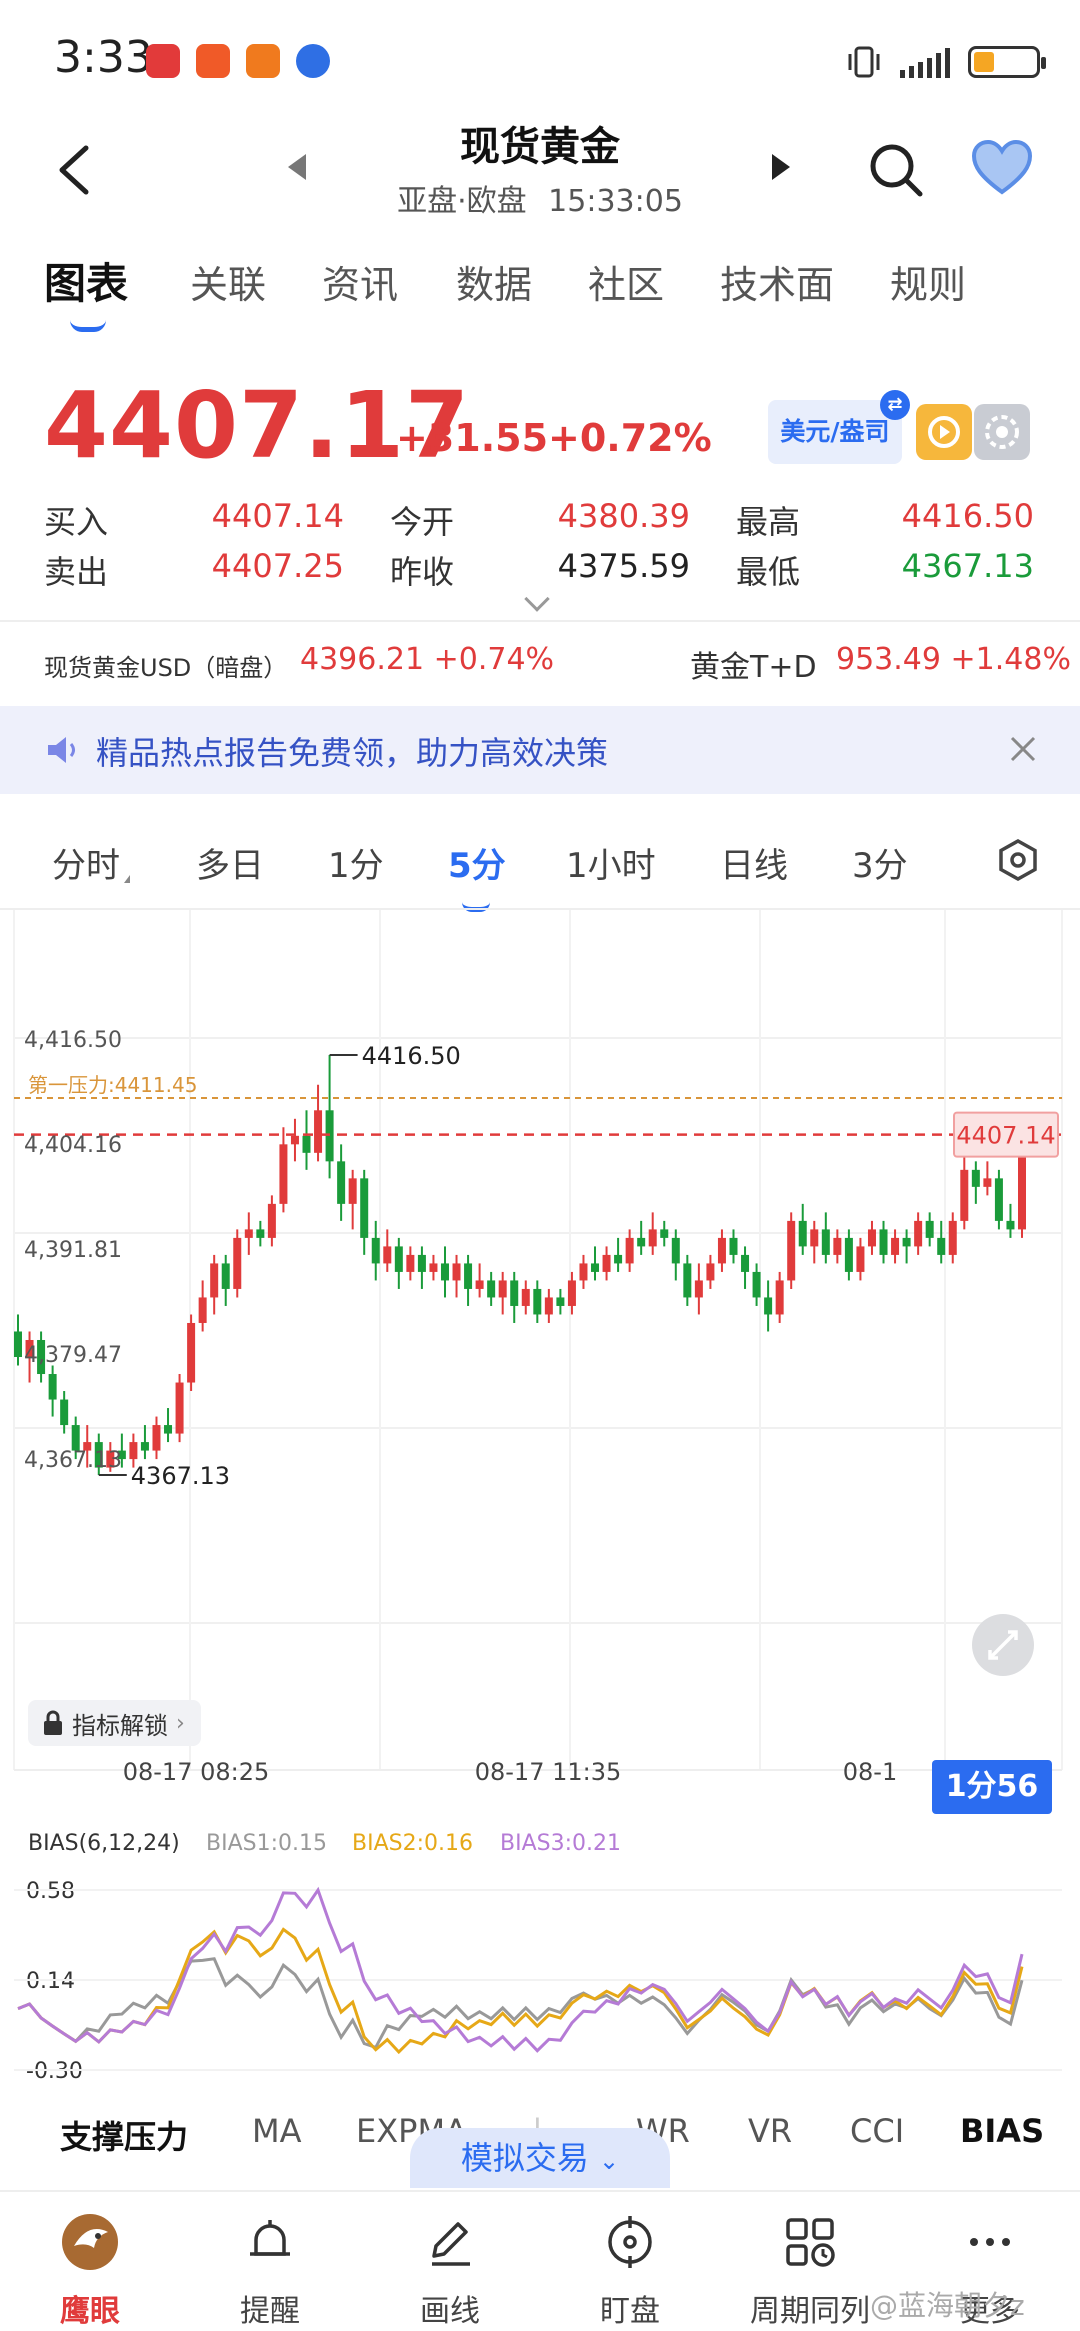 This screenshot has height=2331, width=1080. What do you see at coordinates (270, 2261) in the screenshot?
I see `nav-alert: 提醒` at bounding box center [270, 2261].